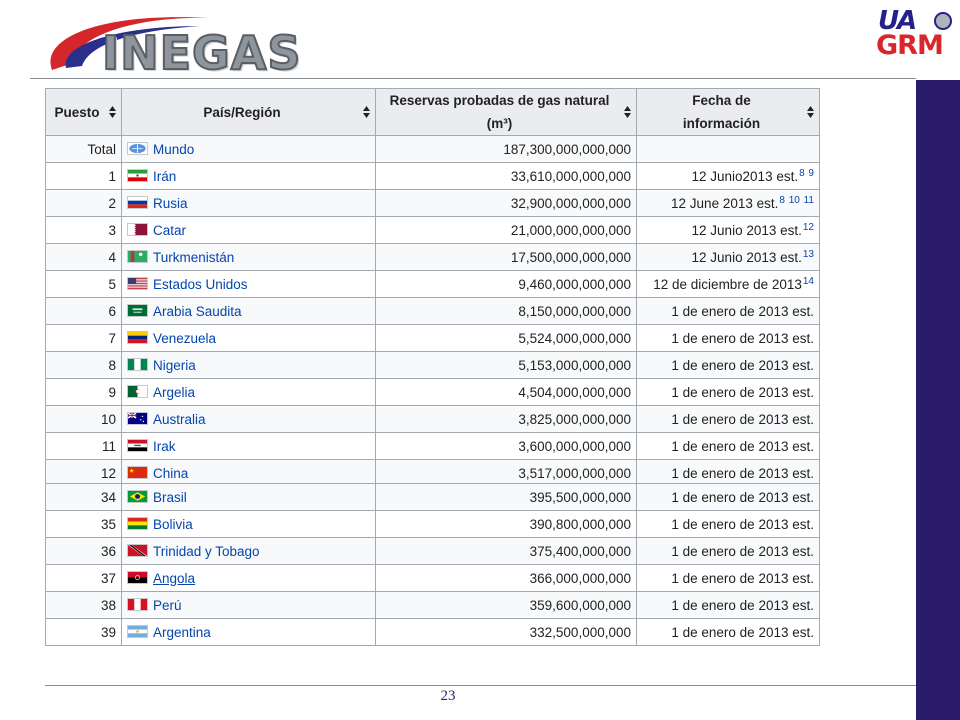 The width and height of the screenshot is (960, 720). What do you see at coordinates (506, 112) in the screenshot?
I see `header-reserves: Reservas probadas de gas natural (m³)` at bounding box center [506, 112].